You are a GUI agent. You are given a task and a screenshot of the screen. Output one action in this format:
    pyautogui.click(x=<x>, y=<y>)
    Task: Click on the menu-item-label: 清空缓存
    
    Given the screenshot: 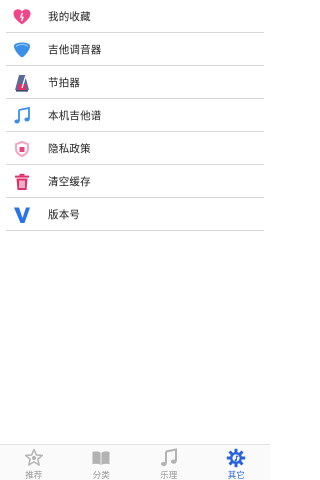 What is the action you would take?
    pyautogui.click(x=69, y=182)
    